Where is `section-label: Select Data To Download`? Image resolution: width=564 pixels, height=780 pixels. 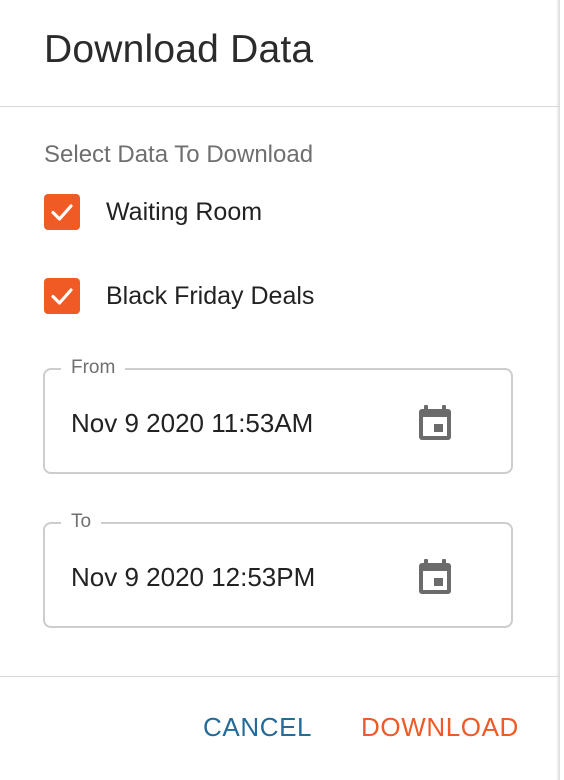
section-label: Select Data To Download is located at coordinates (179, 154).